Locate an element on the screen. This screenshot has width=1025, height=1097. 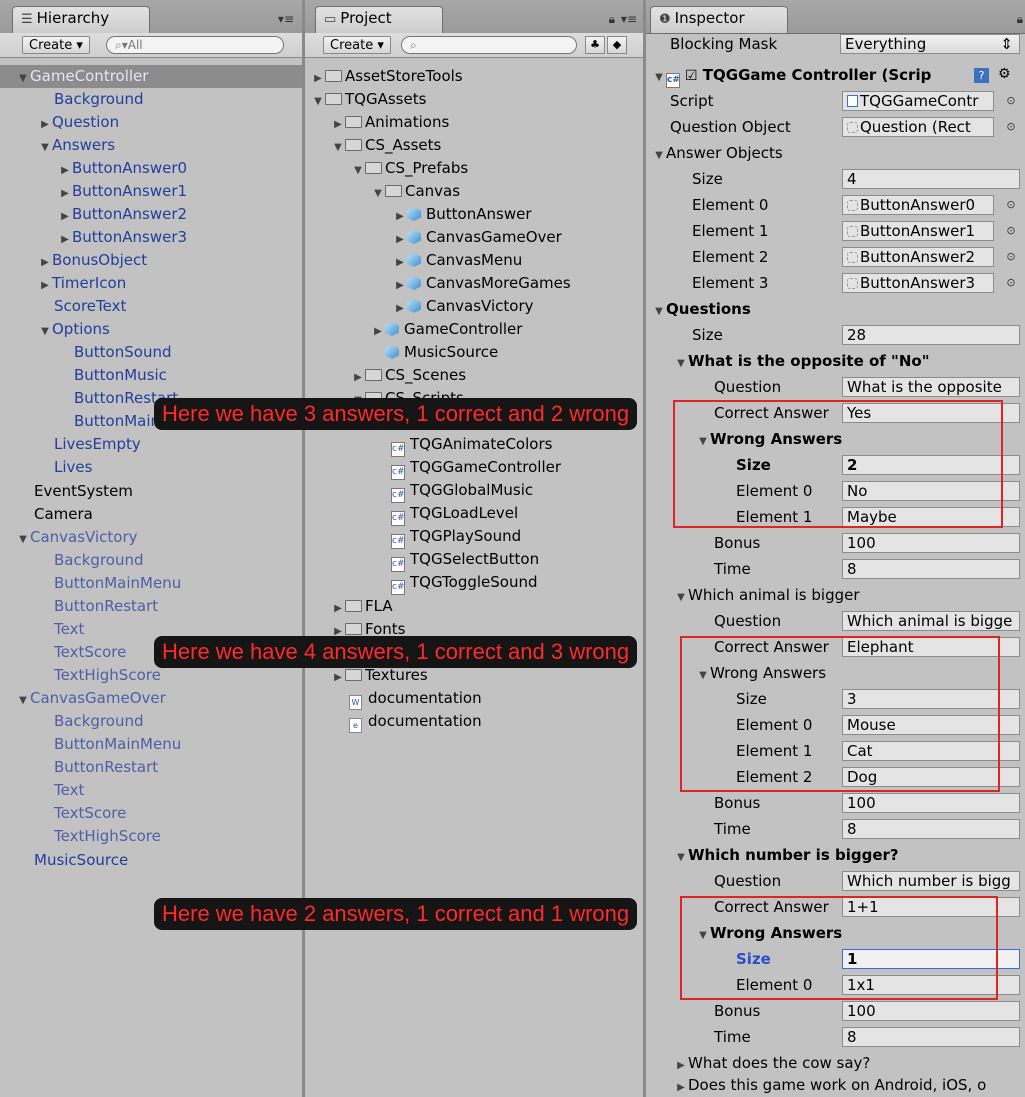
tab-project: ▭ Project is located at coordinates (379, 19).